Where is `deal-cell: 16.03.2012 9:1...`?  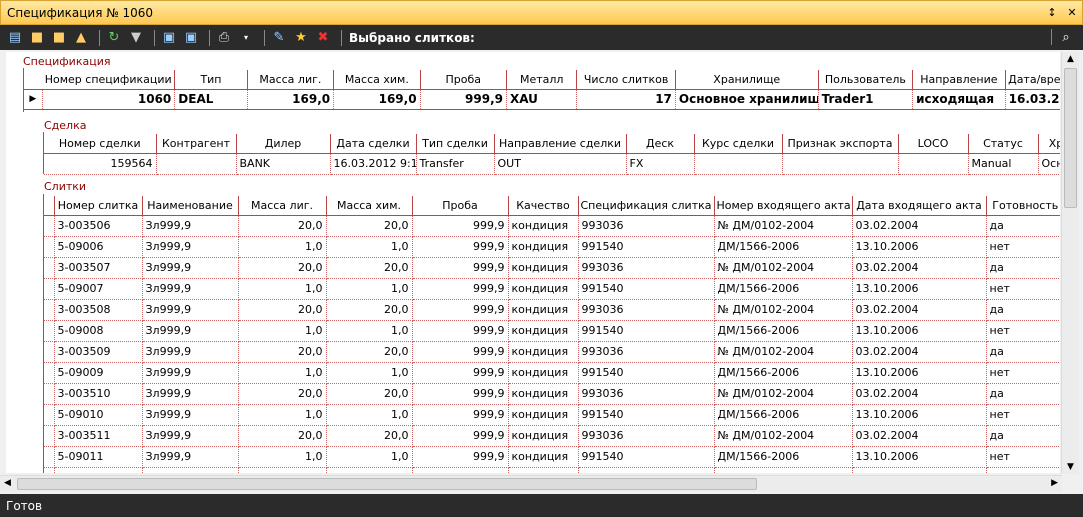 deal-cell: 16.03.2012 9:1... is located at coordinates (373, 164).